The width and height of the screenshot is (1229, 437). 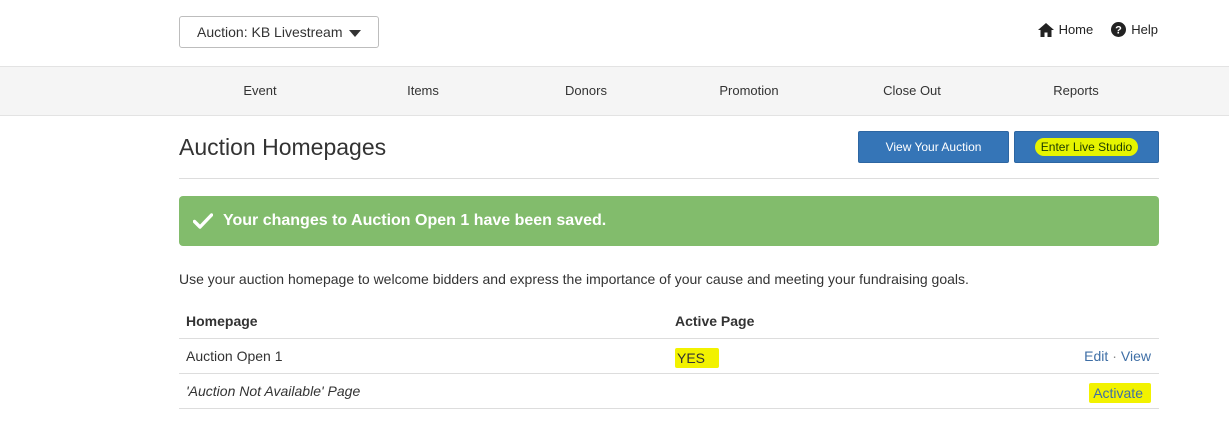 What do you see at coordinates (270, 32) in the screenshot?
I see `auction-select-value: Auction: KB Livestream` at bounding box center [270, 32].